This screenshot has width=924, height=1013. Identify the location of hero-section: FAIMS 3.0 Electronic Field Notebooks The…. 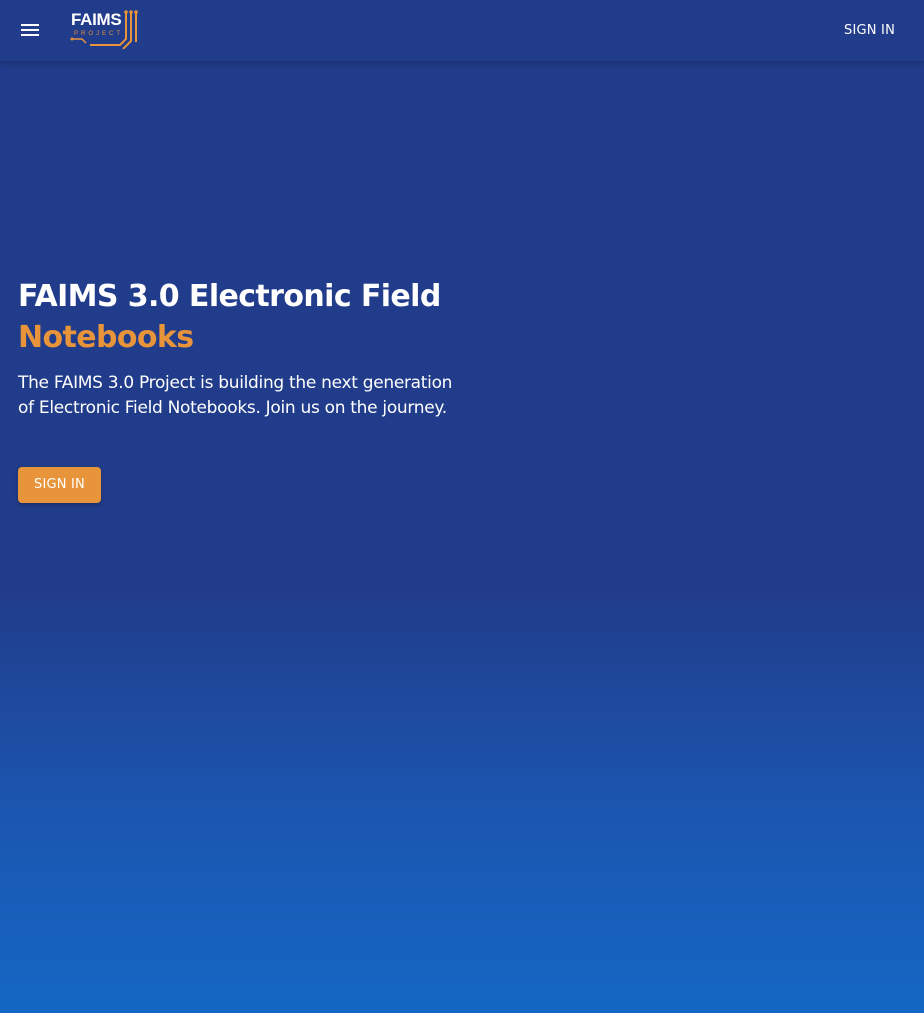
(238, 348).